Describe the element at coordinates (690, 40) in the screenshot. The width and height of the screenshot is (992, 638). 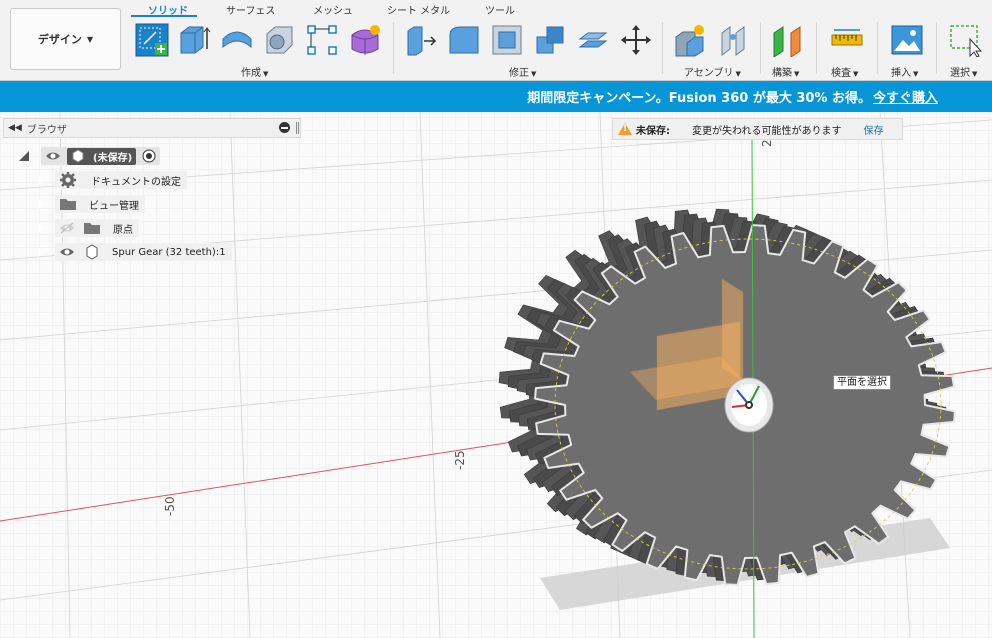
I see `new-component-icon` at that location.